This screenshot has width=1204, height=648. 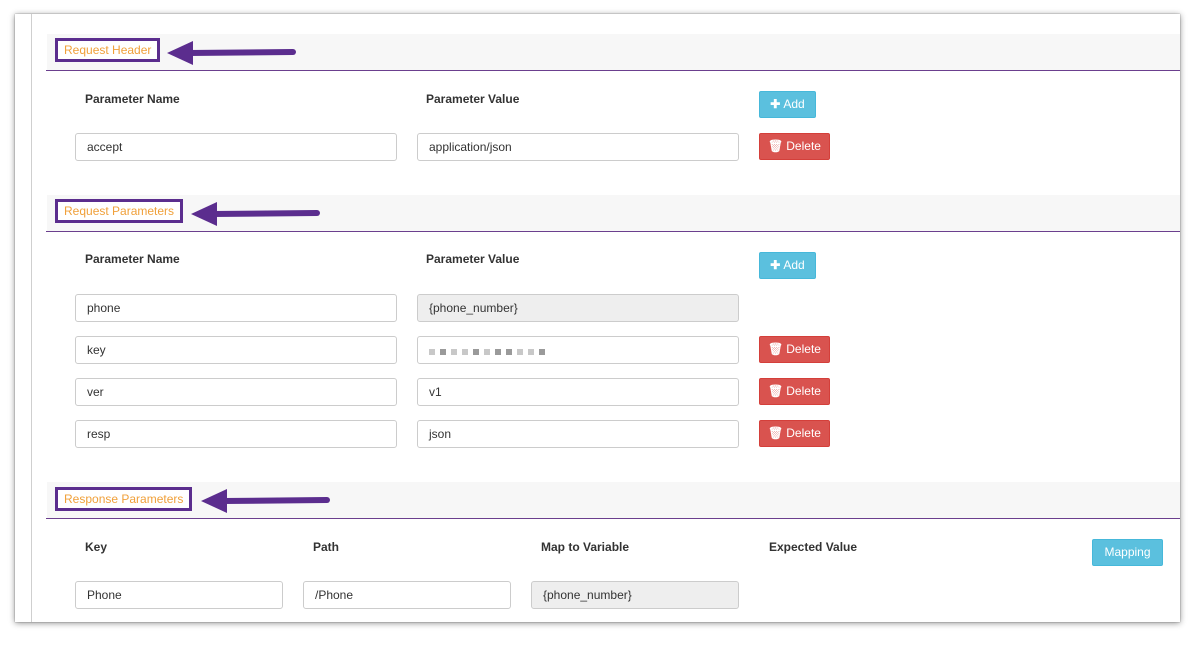 What do you see at coordinates (326, 547) in the screenshot?
I see `response-col-path: Path` at bounding box center [326, 547].